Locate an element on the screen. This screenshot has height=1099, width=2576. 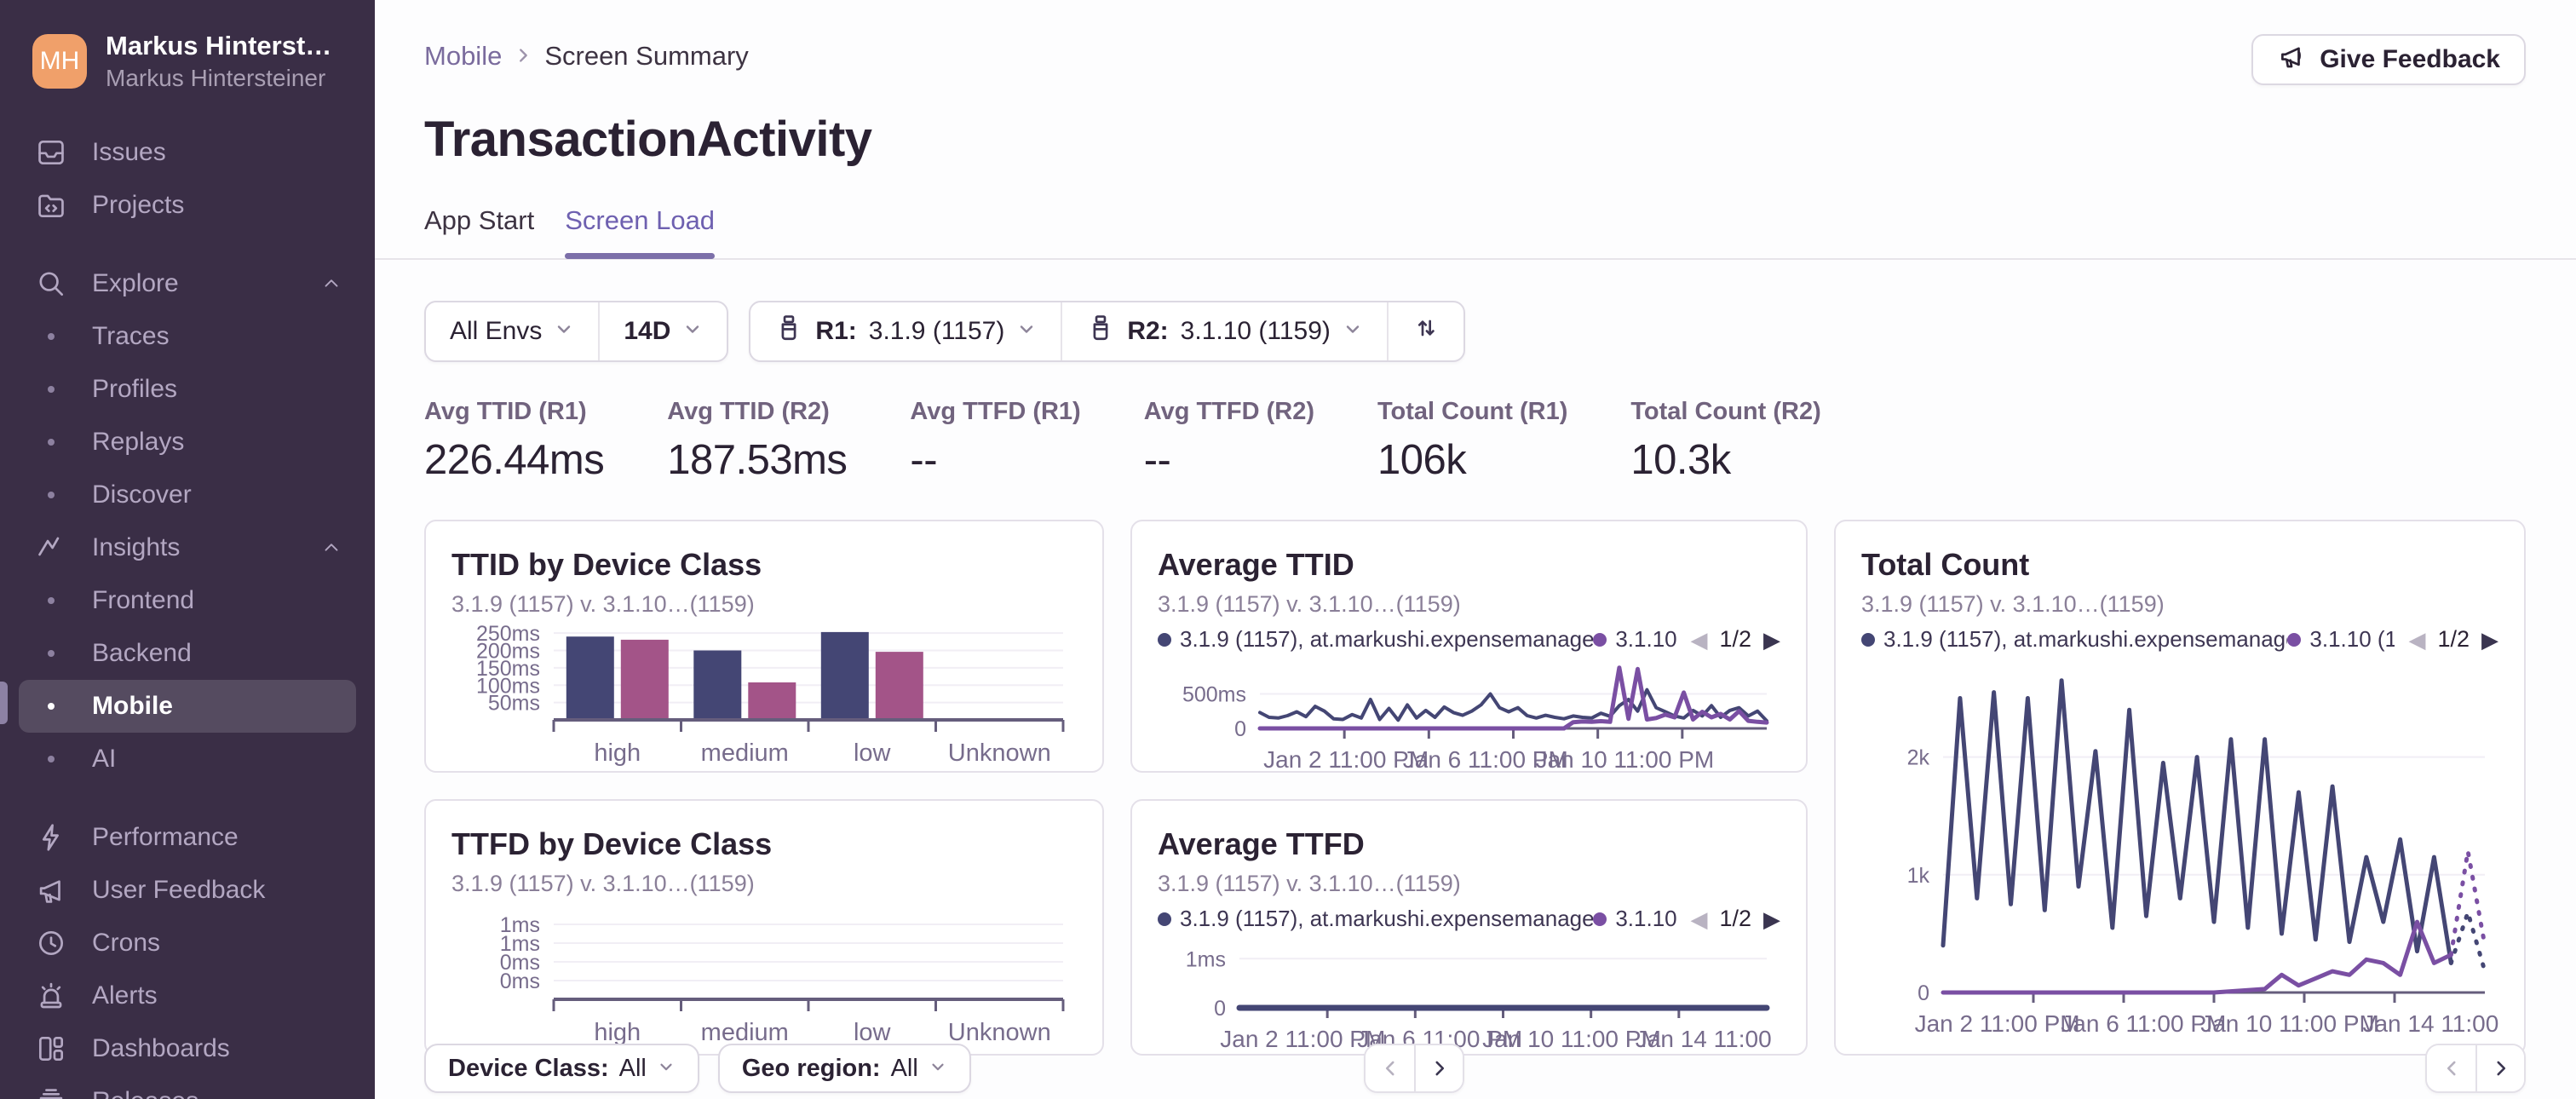
sidebar-item-ai: AI is located at coordinates (188, 759).